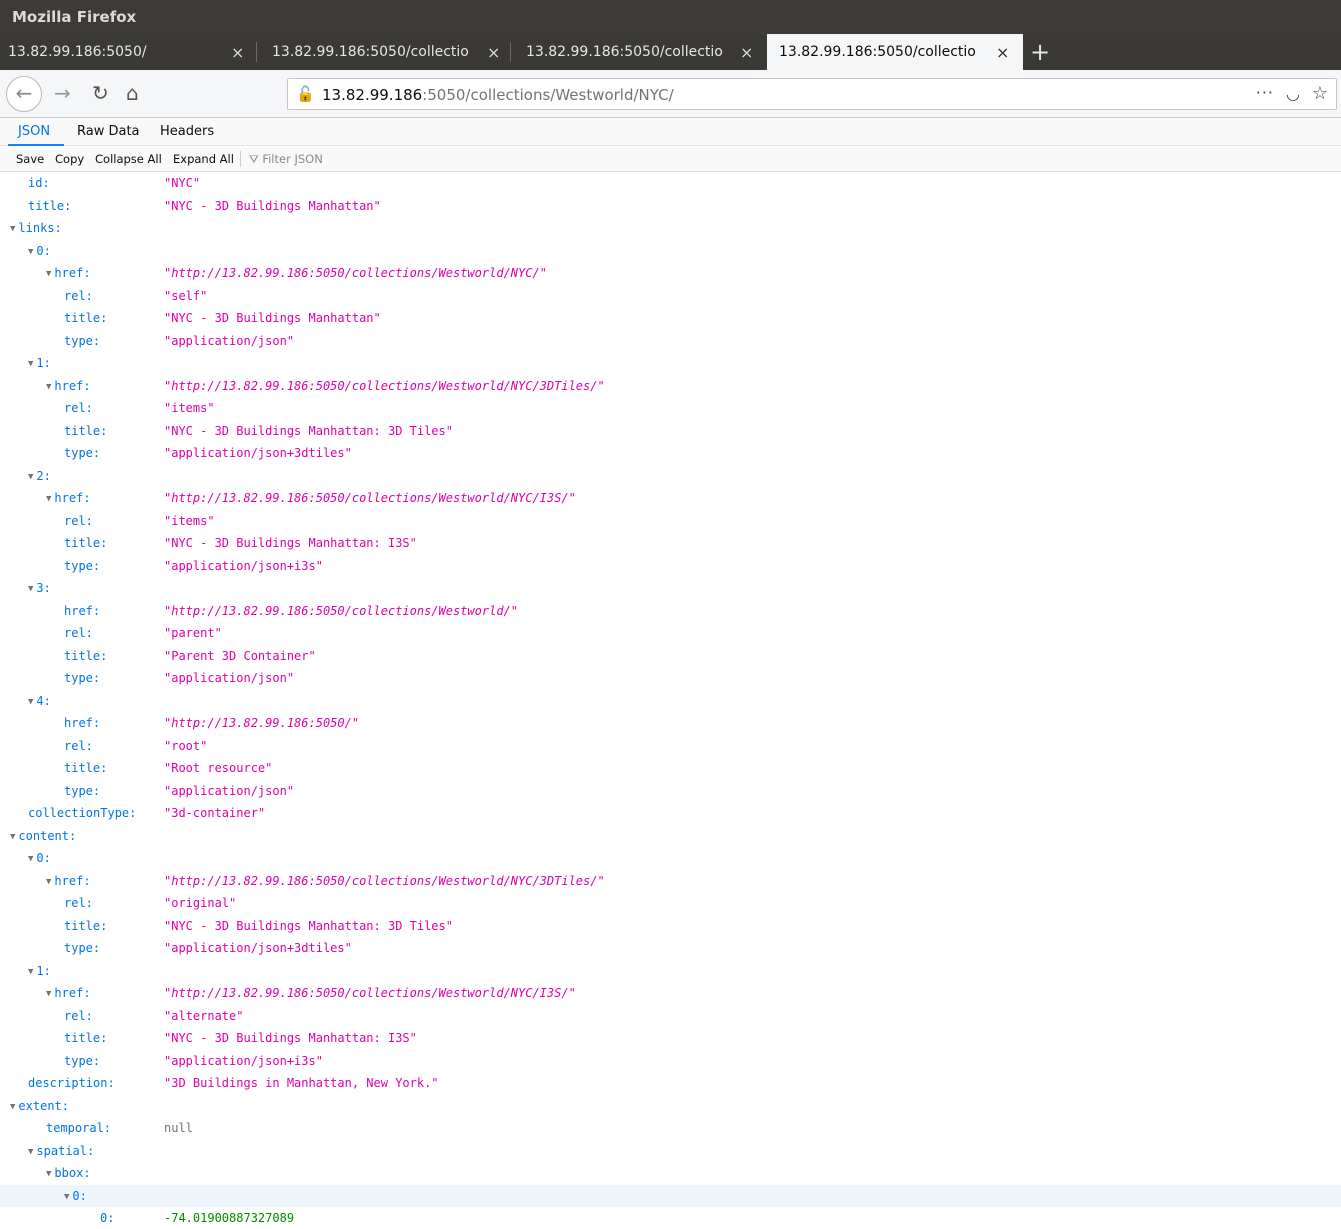 This screenshot has height=1229, width=1341. Describe the element at coordinates (308, 925) in the screenshot. I see `json-value: "NYC - 3D Buildings Manhattan: 3D Tiles"` at that location.